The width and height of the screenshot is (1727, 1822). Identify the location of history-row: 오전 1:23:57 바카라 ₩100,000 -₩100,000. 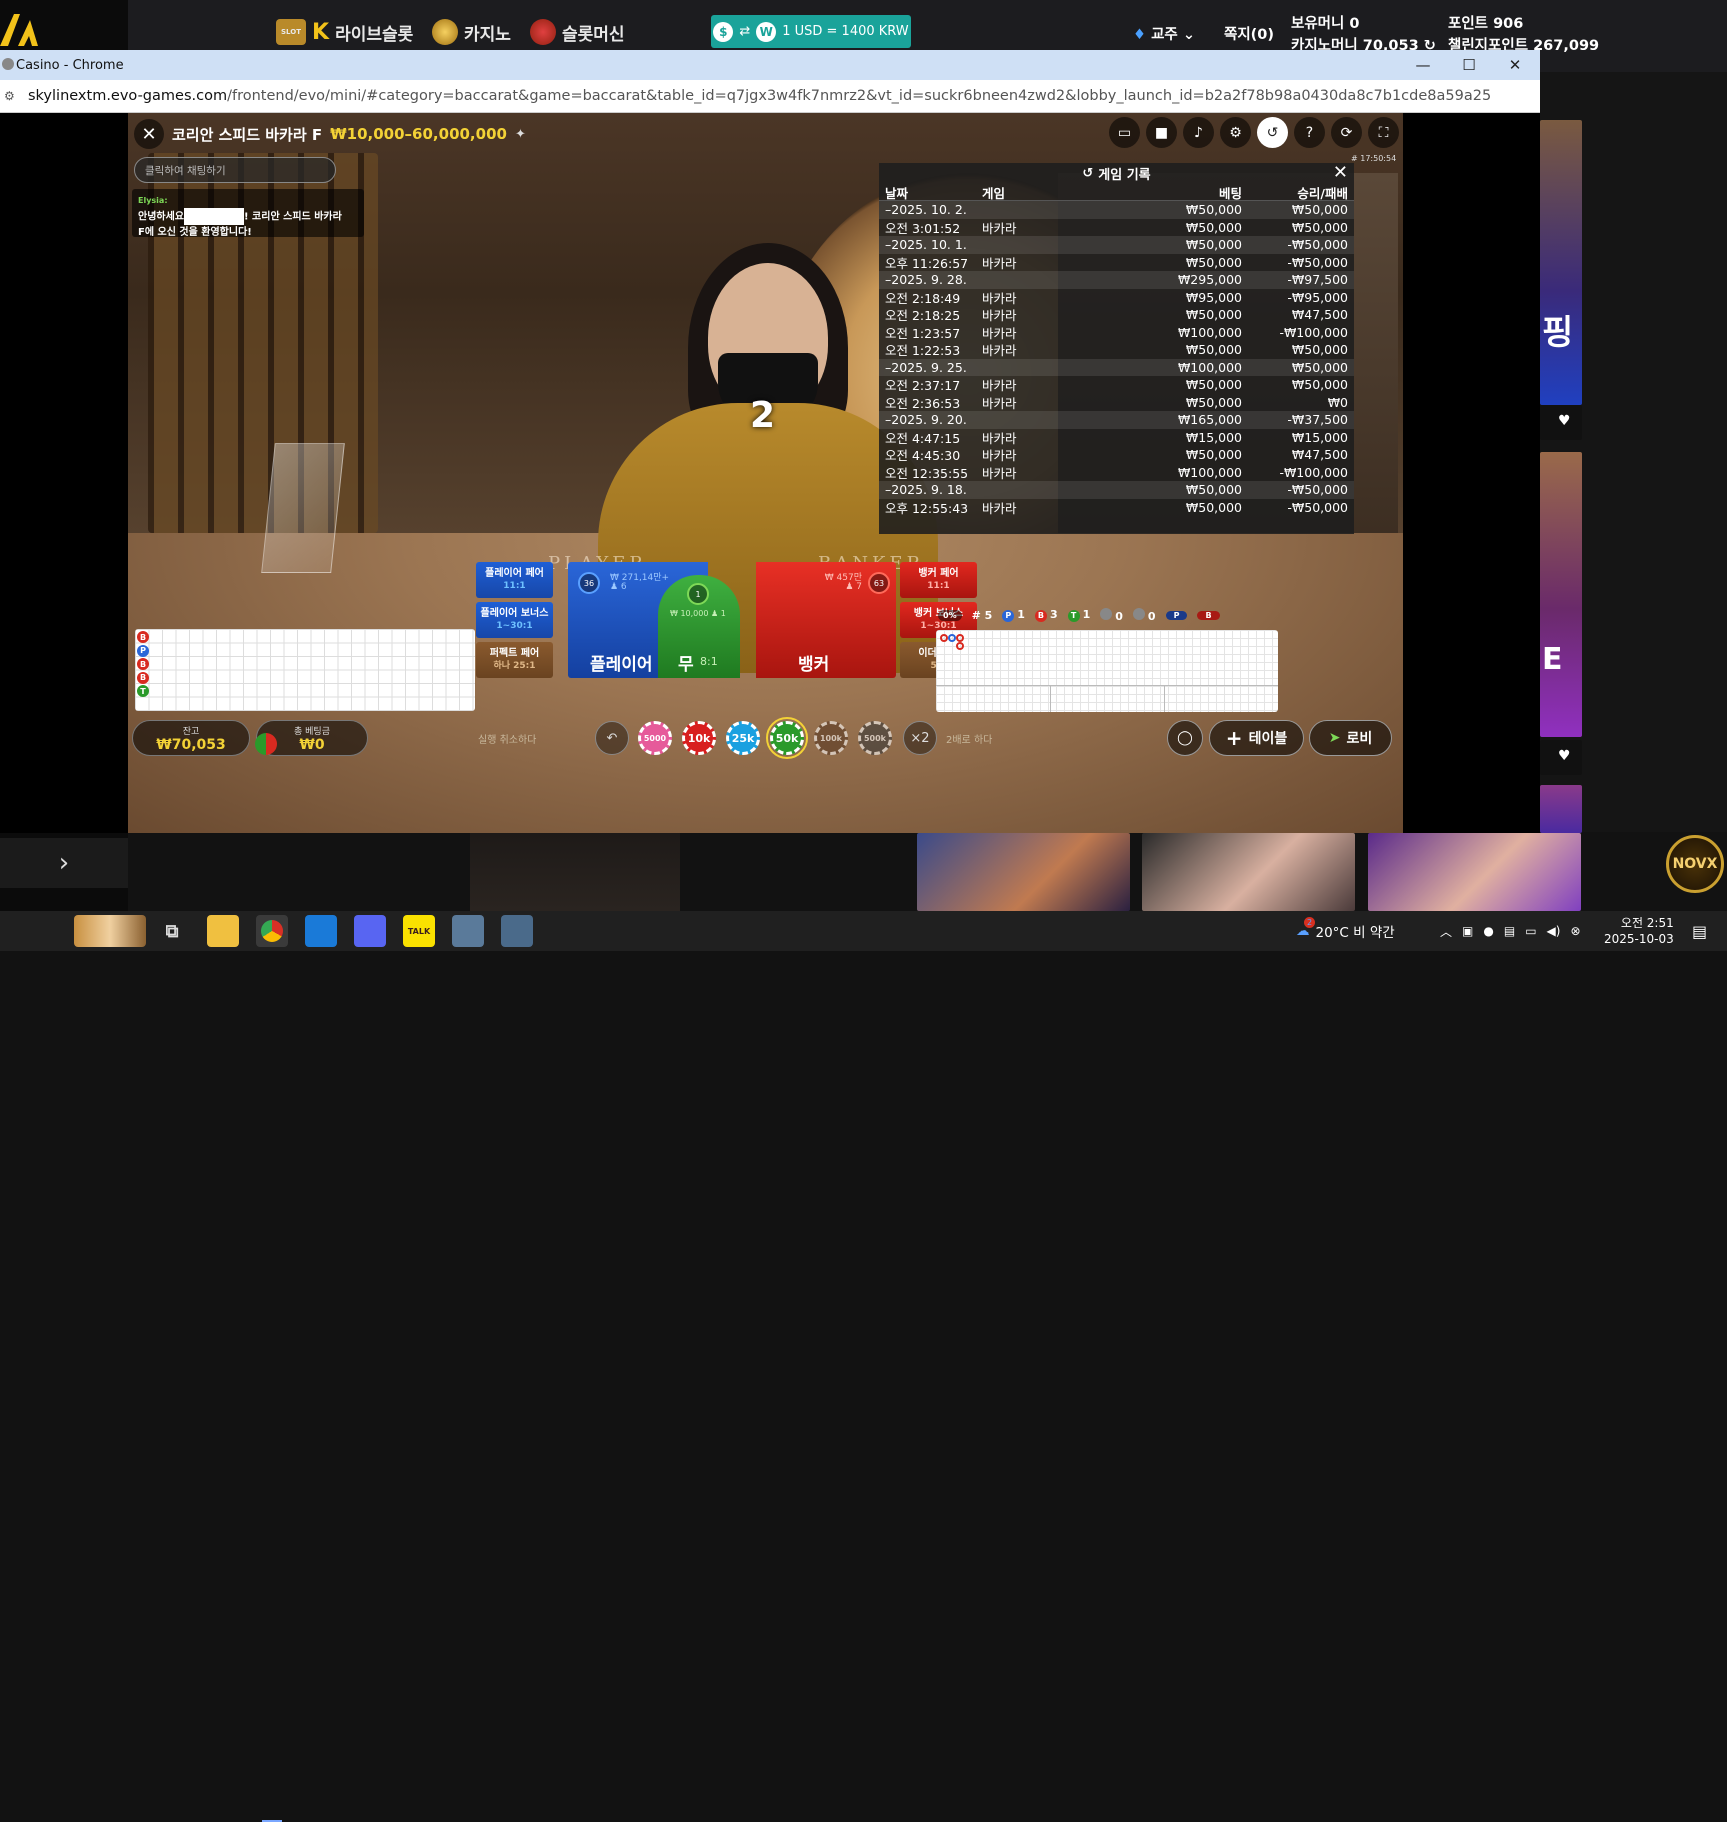
(1116, 333).